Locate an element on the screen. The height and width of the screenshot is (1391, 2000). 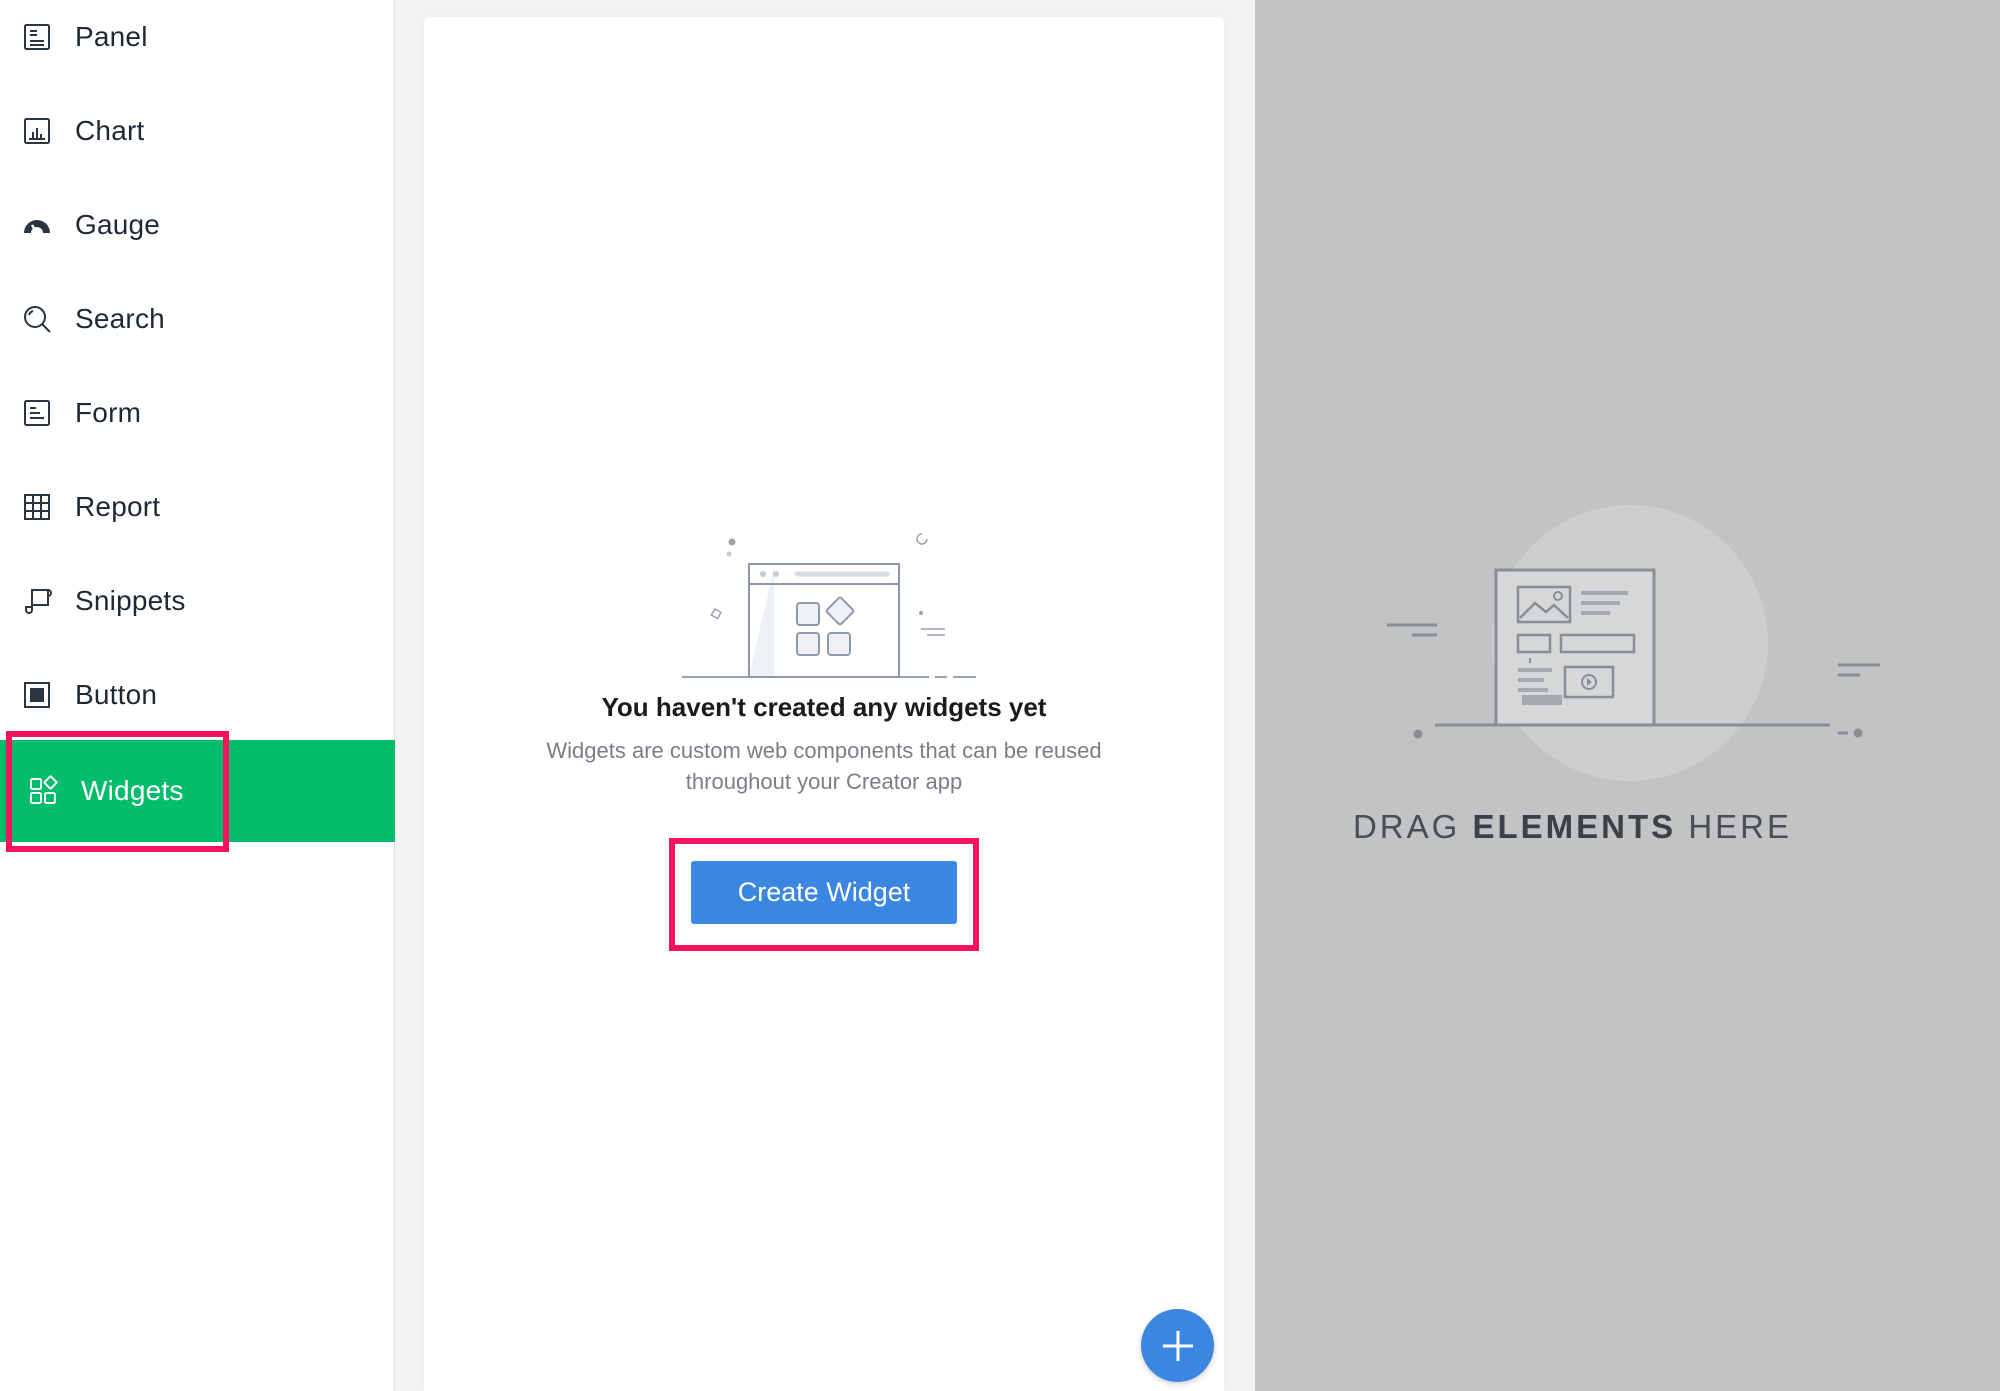
widgets-icon is located at coordinates (43, 791).